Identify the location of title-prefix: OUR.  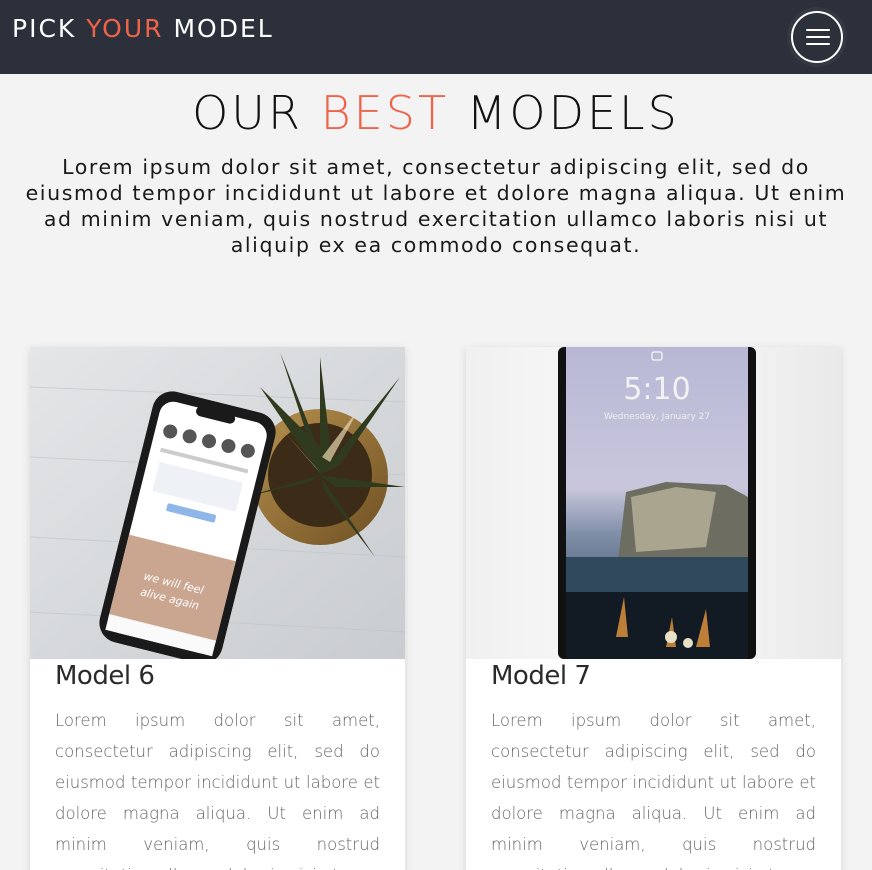
(247, 113).